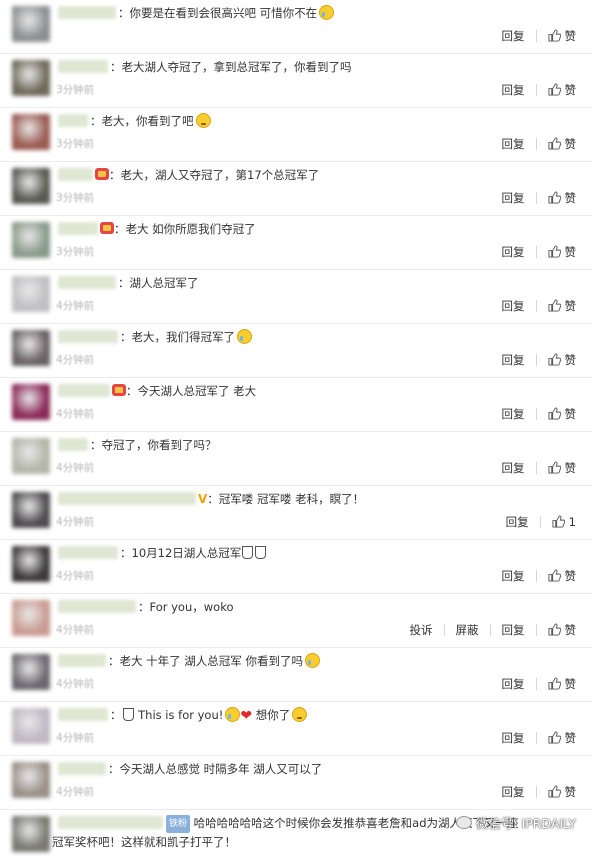 The width and height of the screenshot is (592, 866). I want to click on like-button: 1, so click(564, 522).